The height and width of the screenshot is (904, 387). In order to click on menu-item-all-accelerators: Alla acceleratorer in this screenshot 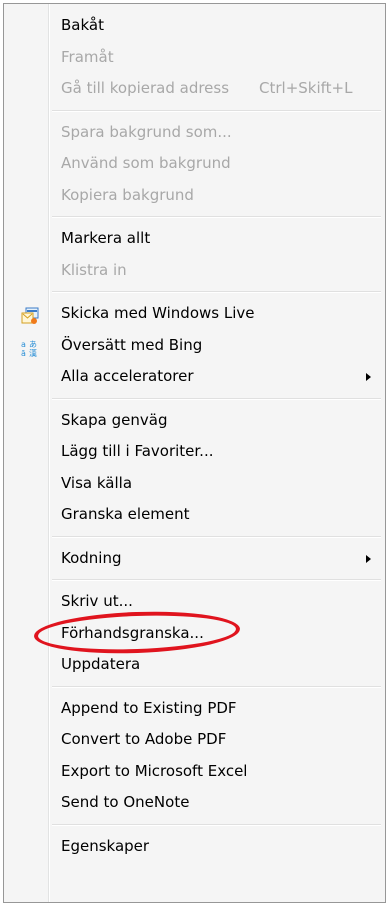, I will do `click(194, 376)`.